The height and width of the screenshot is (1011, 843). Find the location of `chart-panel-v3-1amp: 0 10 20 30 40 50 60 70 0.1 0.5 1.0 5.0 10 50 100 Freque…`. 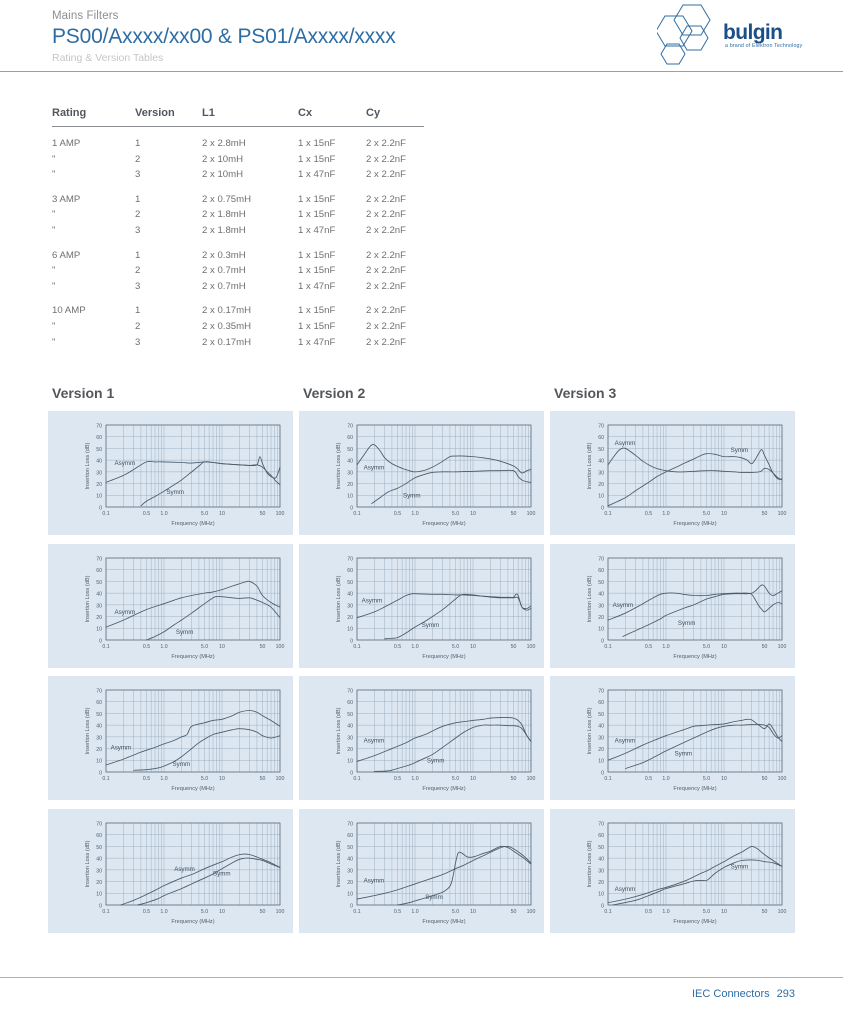

chart-panel-v3-1amp: 0 10 20 30 40 50 60 70 0.1 0.5 1.0 5.0 10 50 100 Freque… is located at coordinates (672, 473).